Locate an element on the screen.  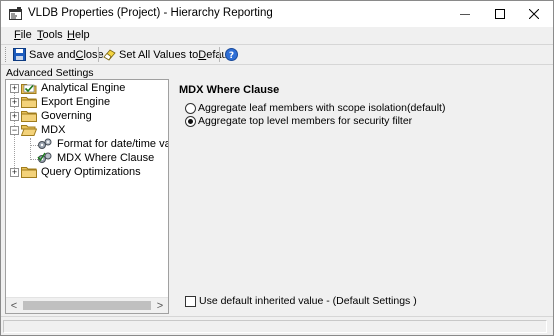
expand-query-optimizations: + is located at coordinates (14, 172).